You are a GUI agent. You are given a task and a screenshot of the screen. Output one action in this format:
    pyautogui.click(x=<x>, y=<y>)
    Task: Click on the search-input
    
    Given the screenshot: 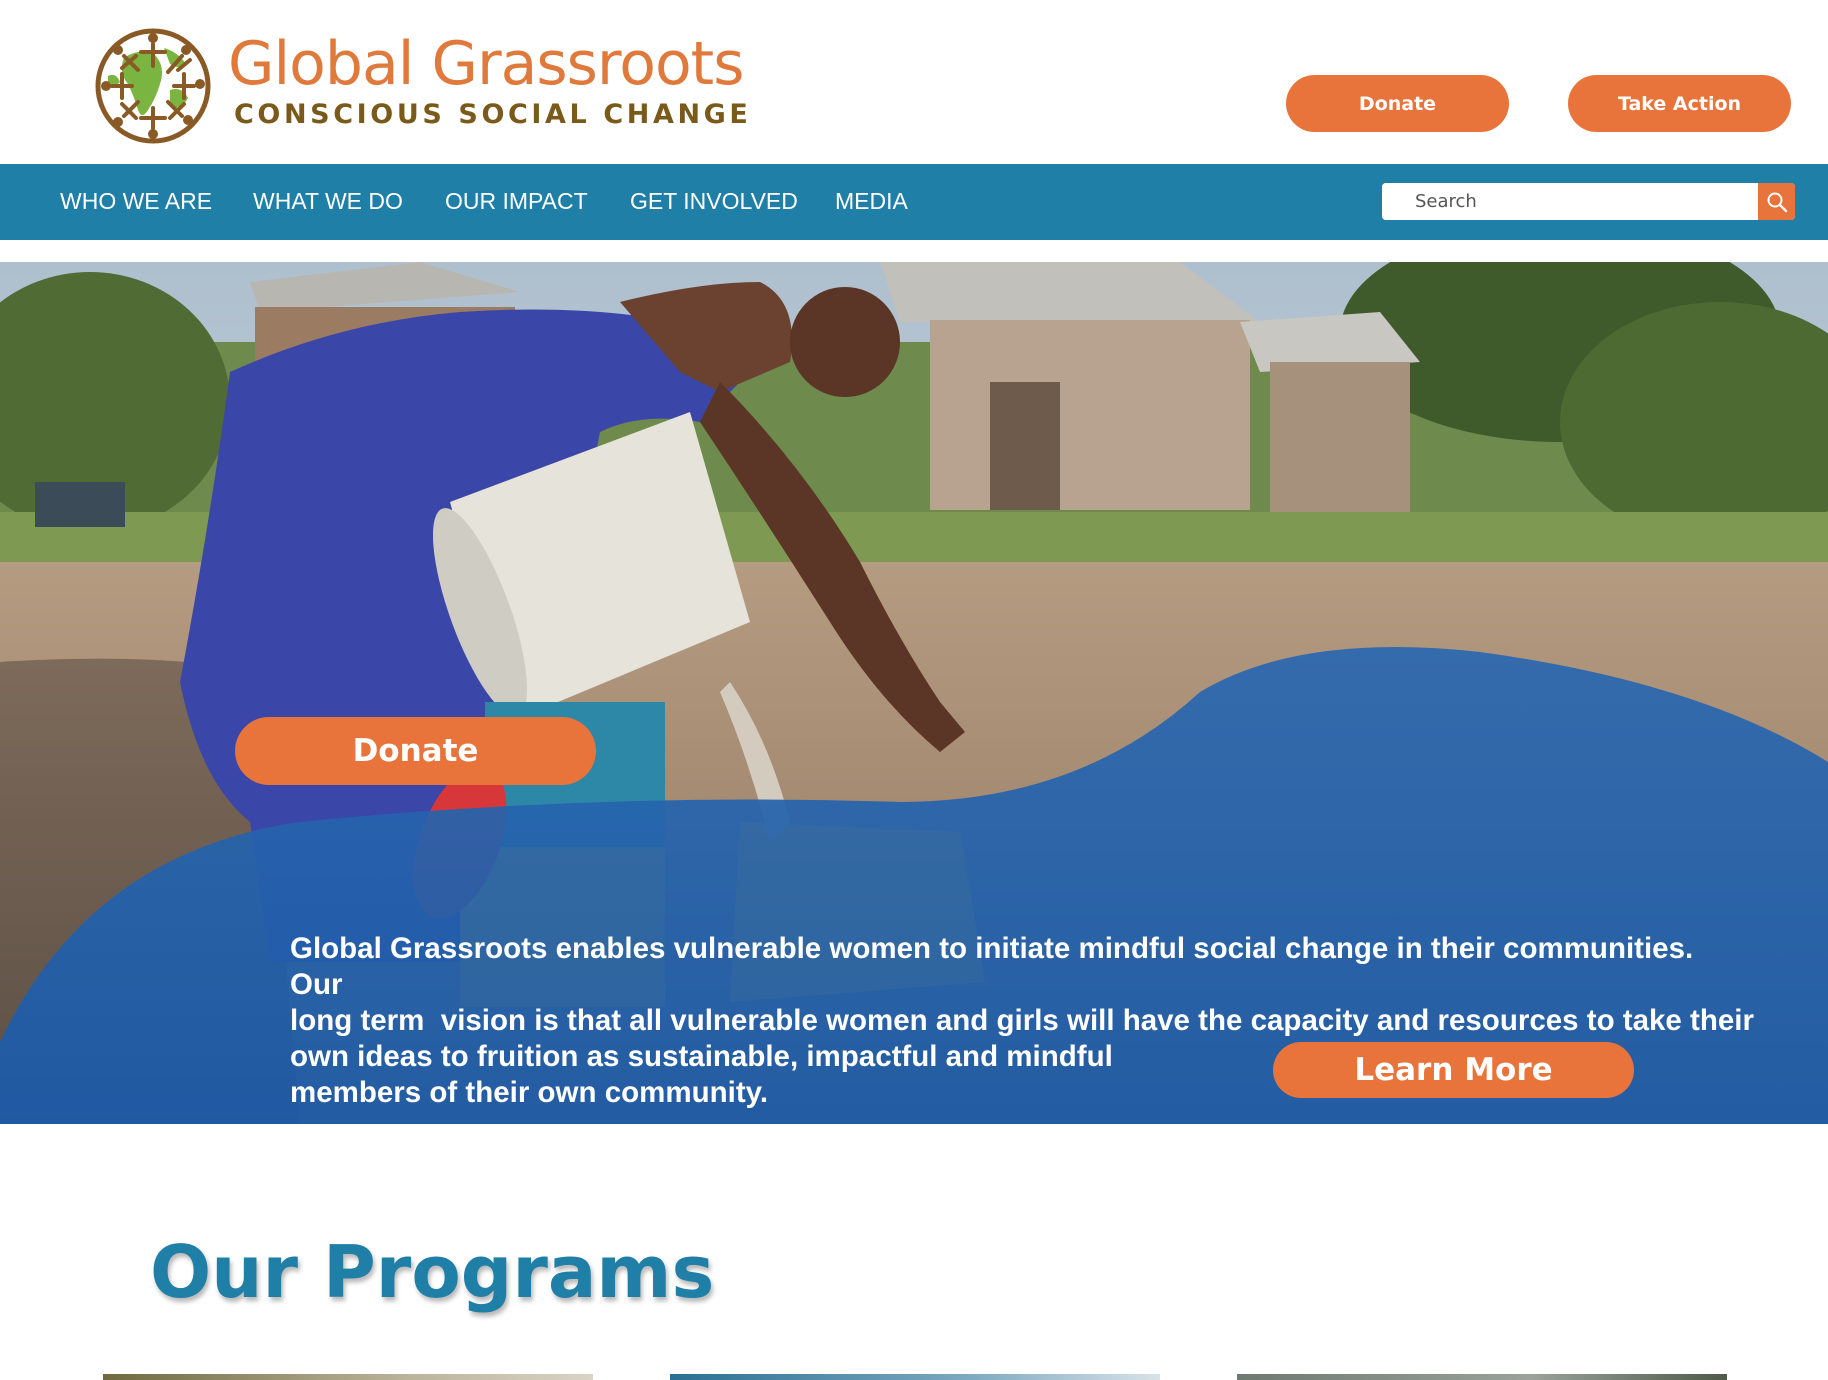 What is the action you would take?
    pyautogui.click(x=1569, y=201)
    